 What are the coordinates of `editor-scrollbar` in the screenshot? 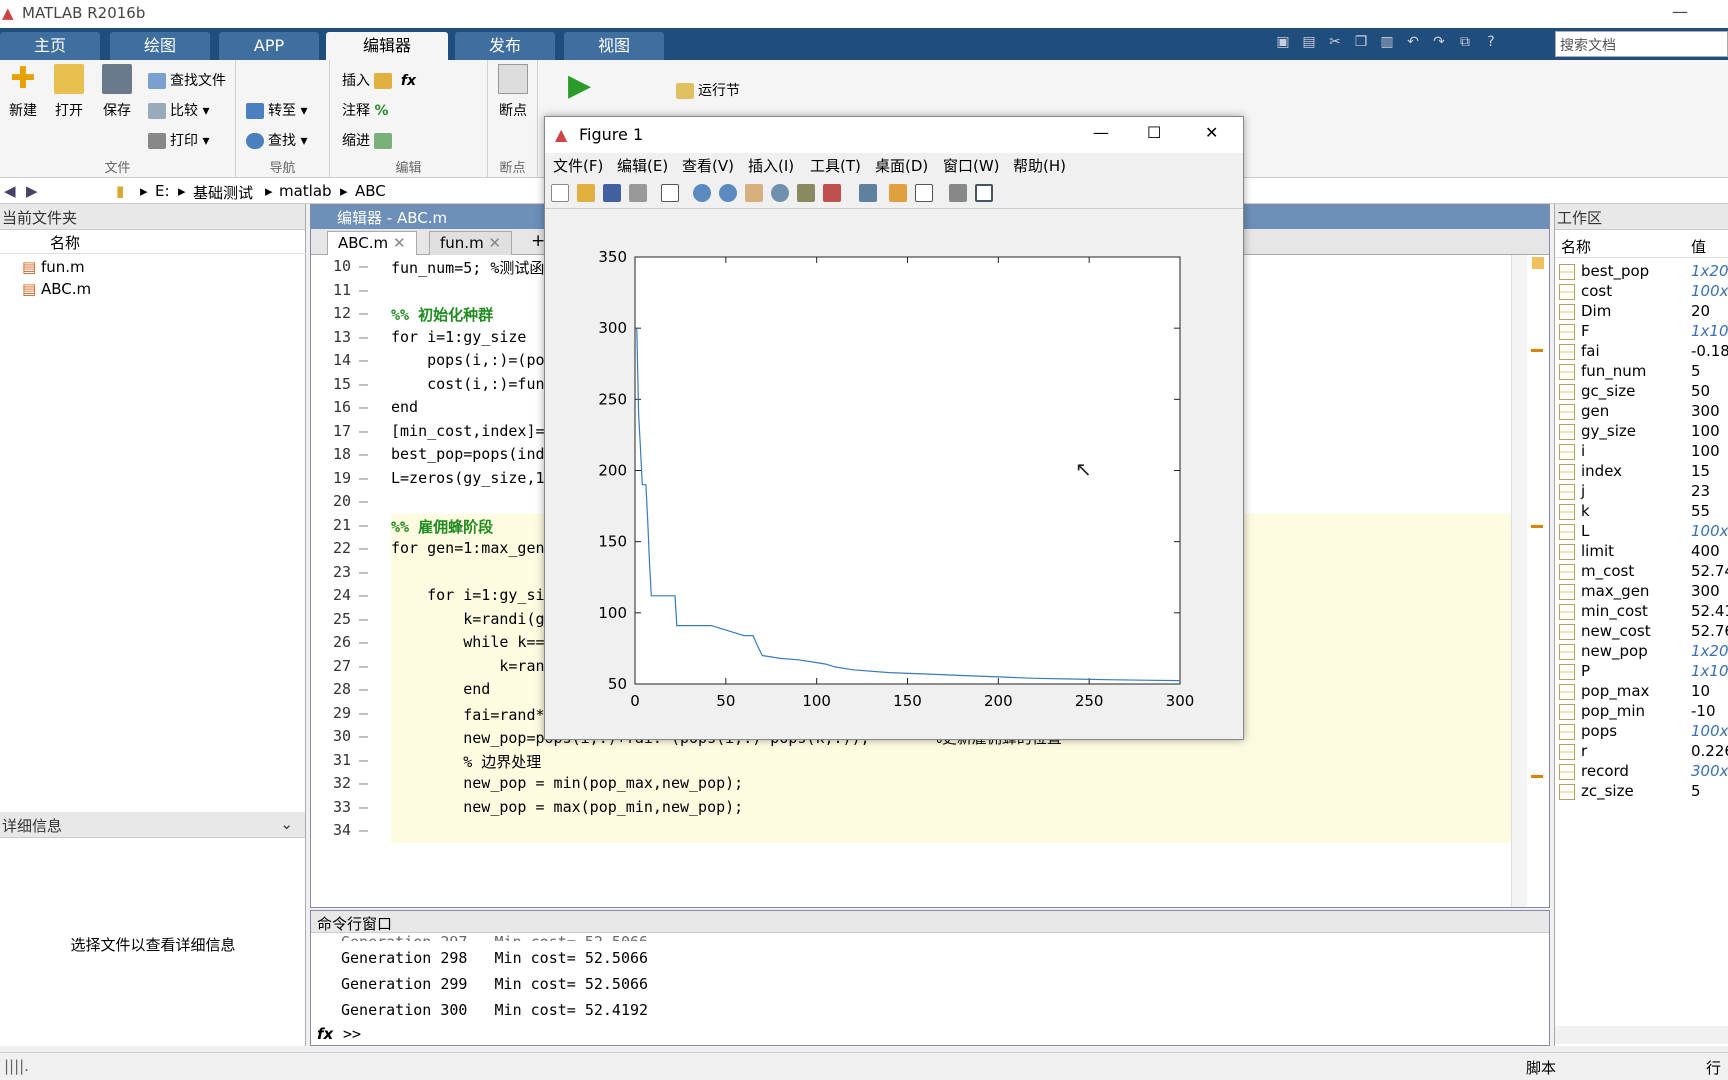 It's located at (1519, 581).